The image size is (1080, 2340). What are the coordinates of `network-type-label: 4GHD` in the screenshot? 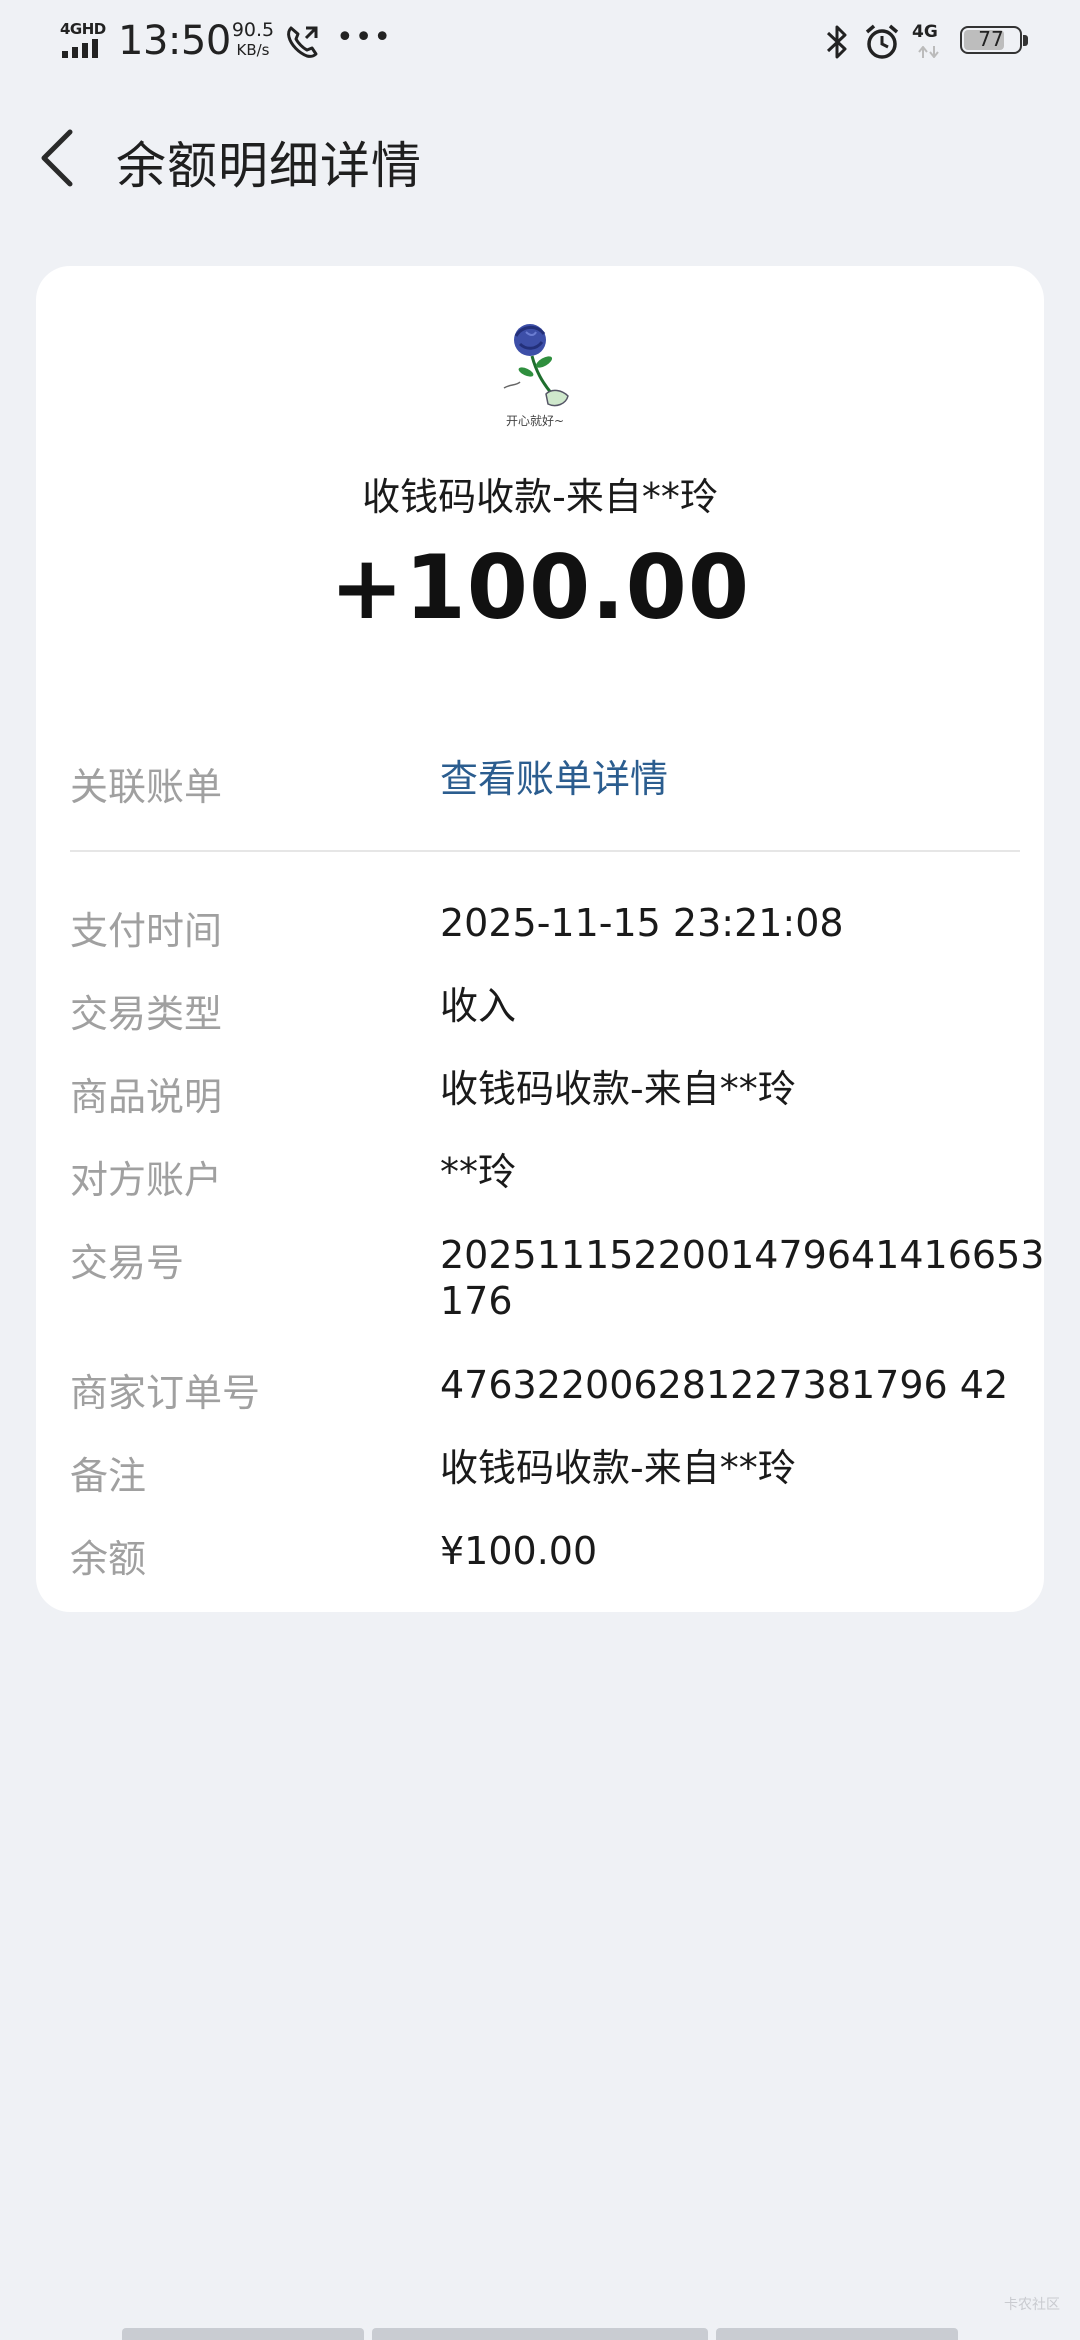 It's located at (83, 29).